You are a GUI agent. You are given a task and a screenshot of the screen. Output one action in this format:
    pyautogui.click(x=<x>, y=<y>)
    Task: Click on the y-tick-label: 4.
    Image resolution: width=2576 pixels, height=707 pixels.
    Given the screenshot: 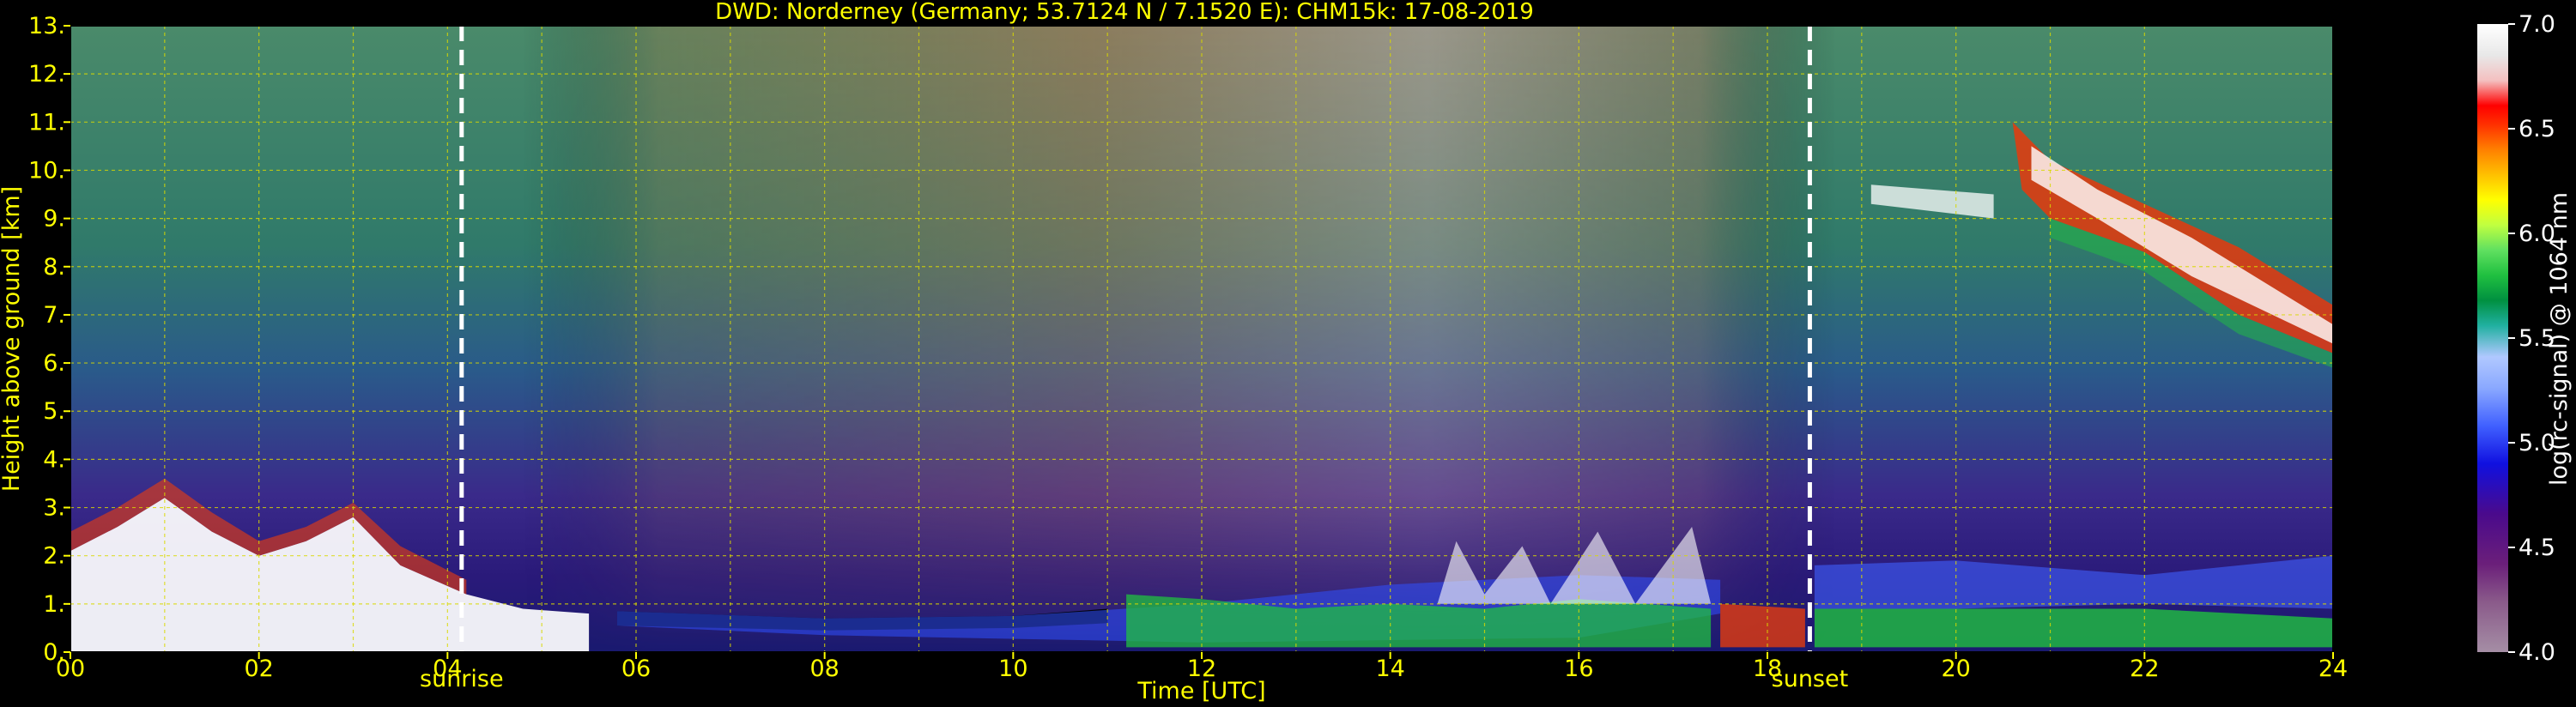 What is the action you would take?
    pyautogui.click(x=54, y=460)
    